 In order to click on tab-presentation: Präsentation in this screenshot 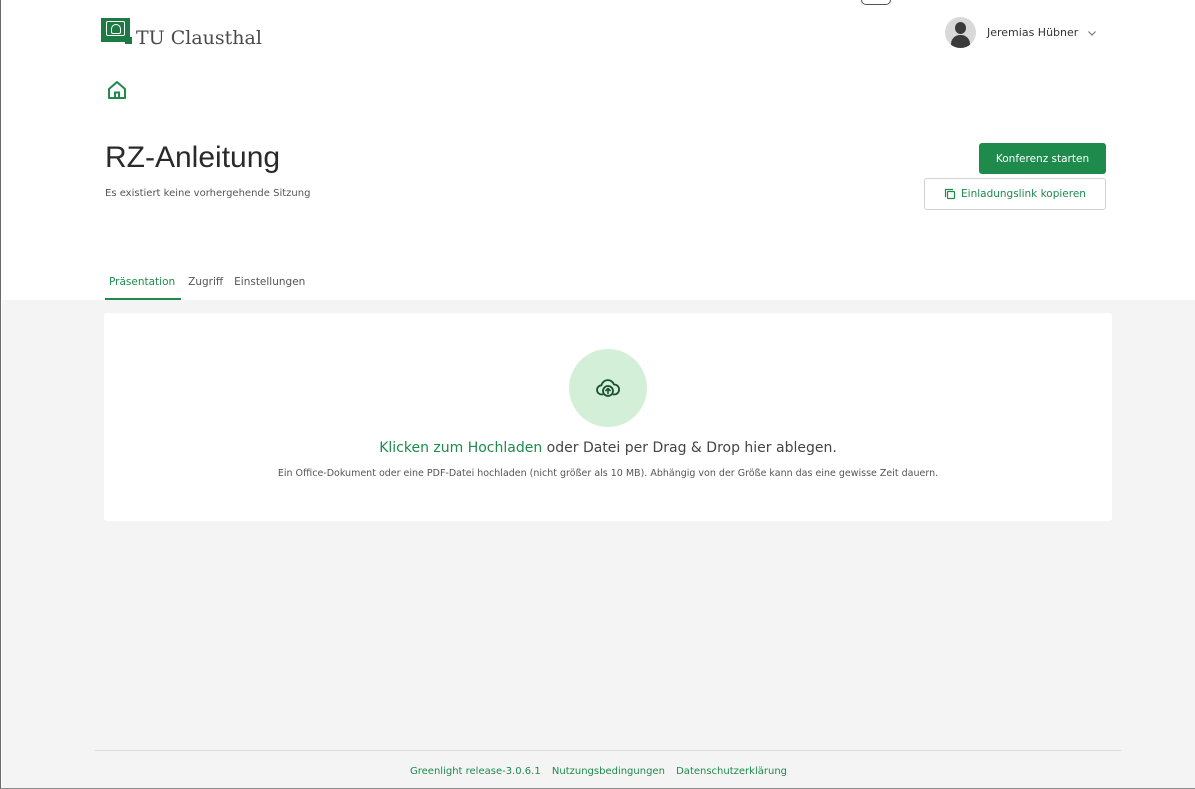, I will do `click(143, 286)`.